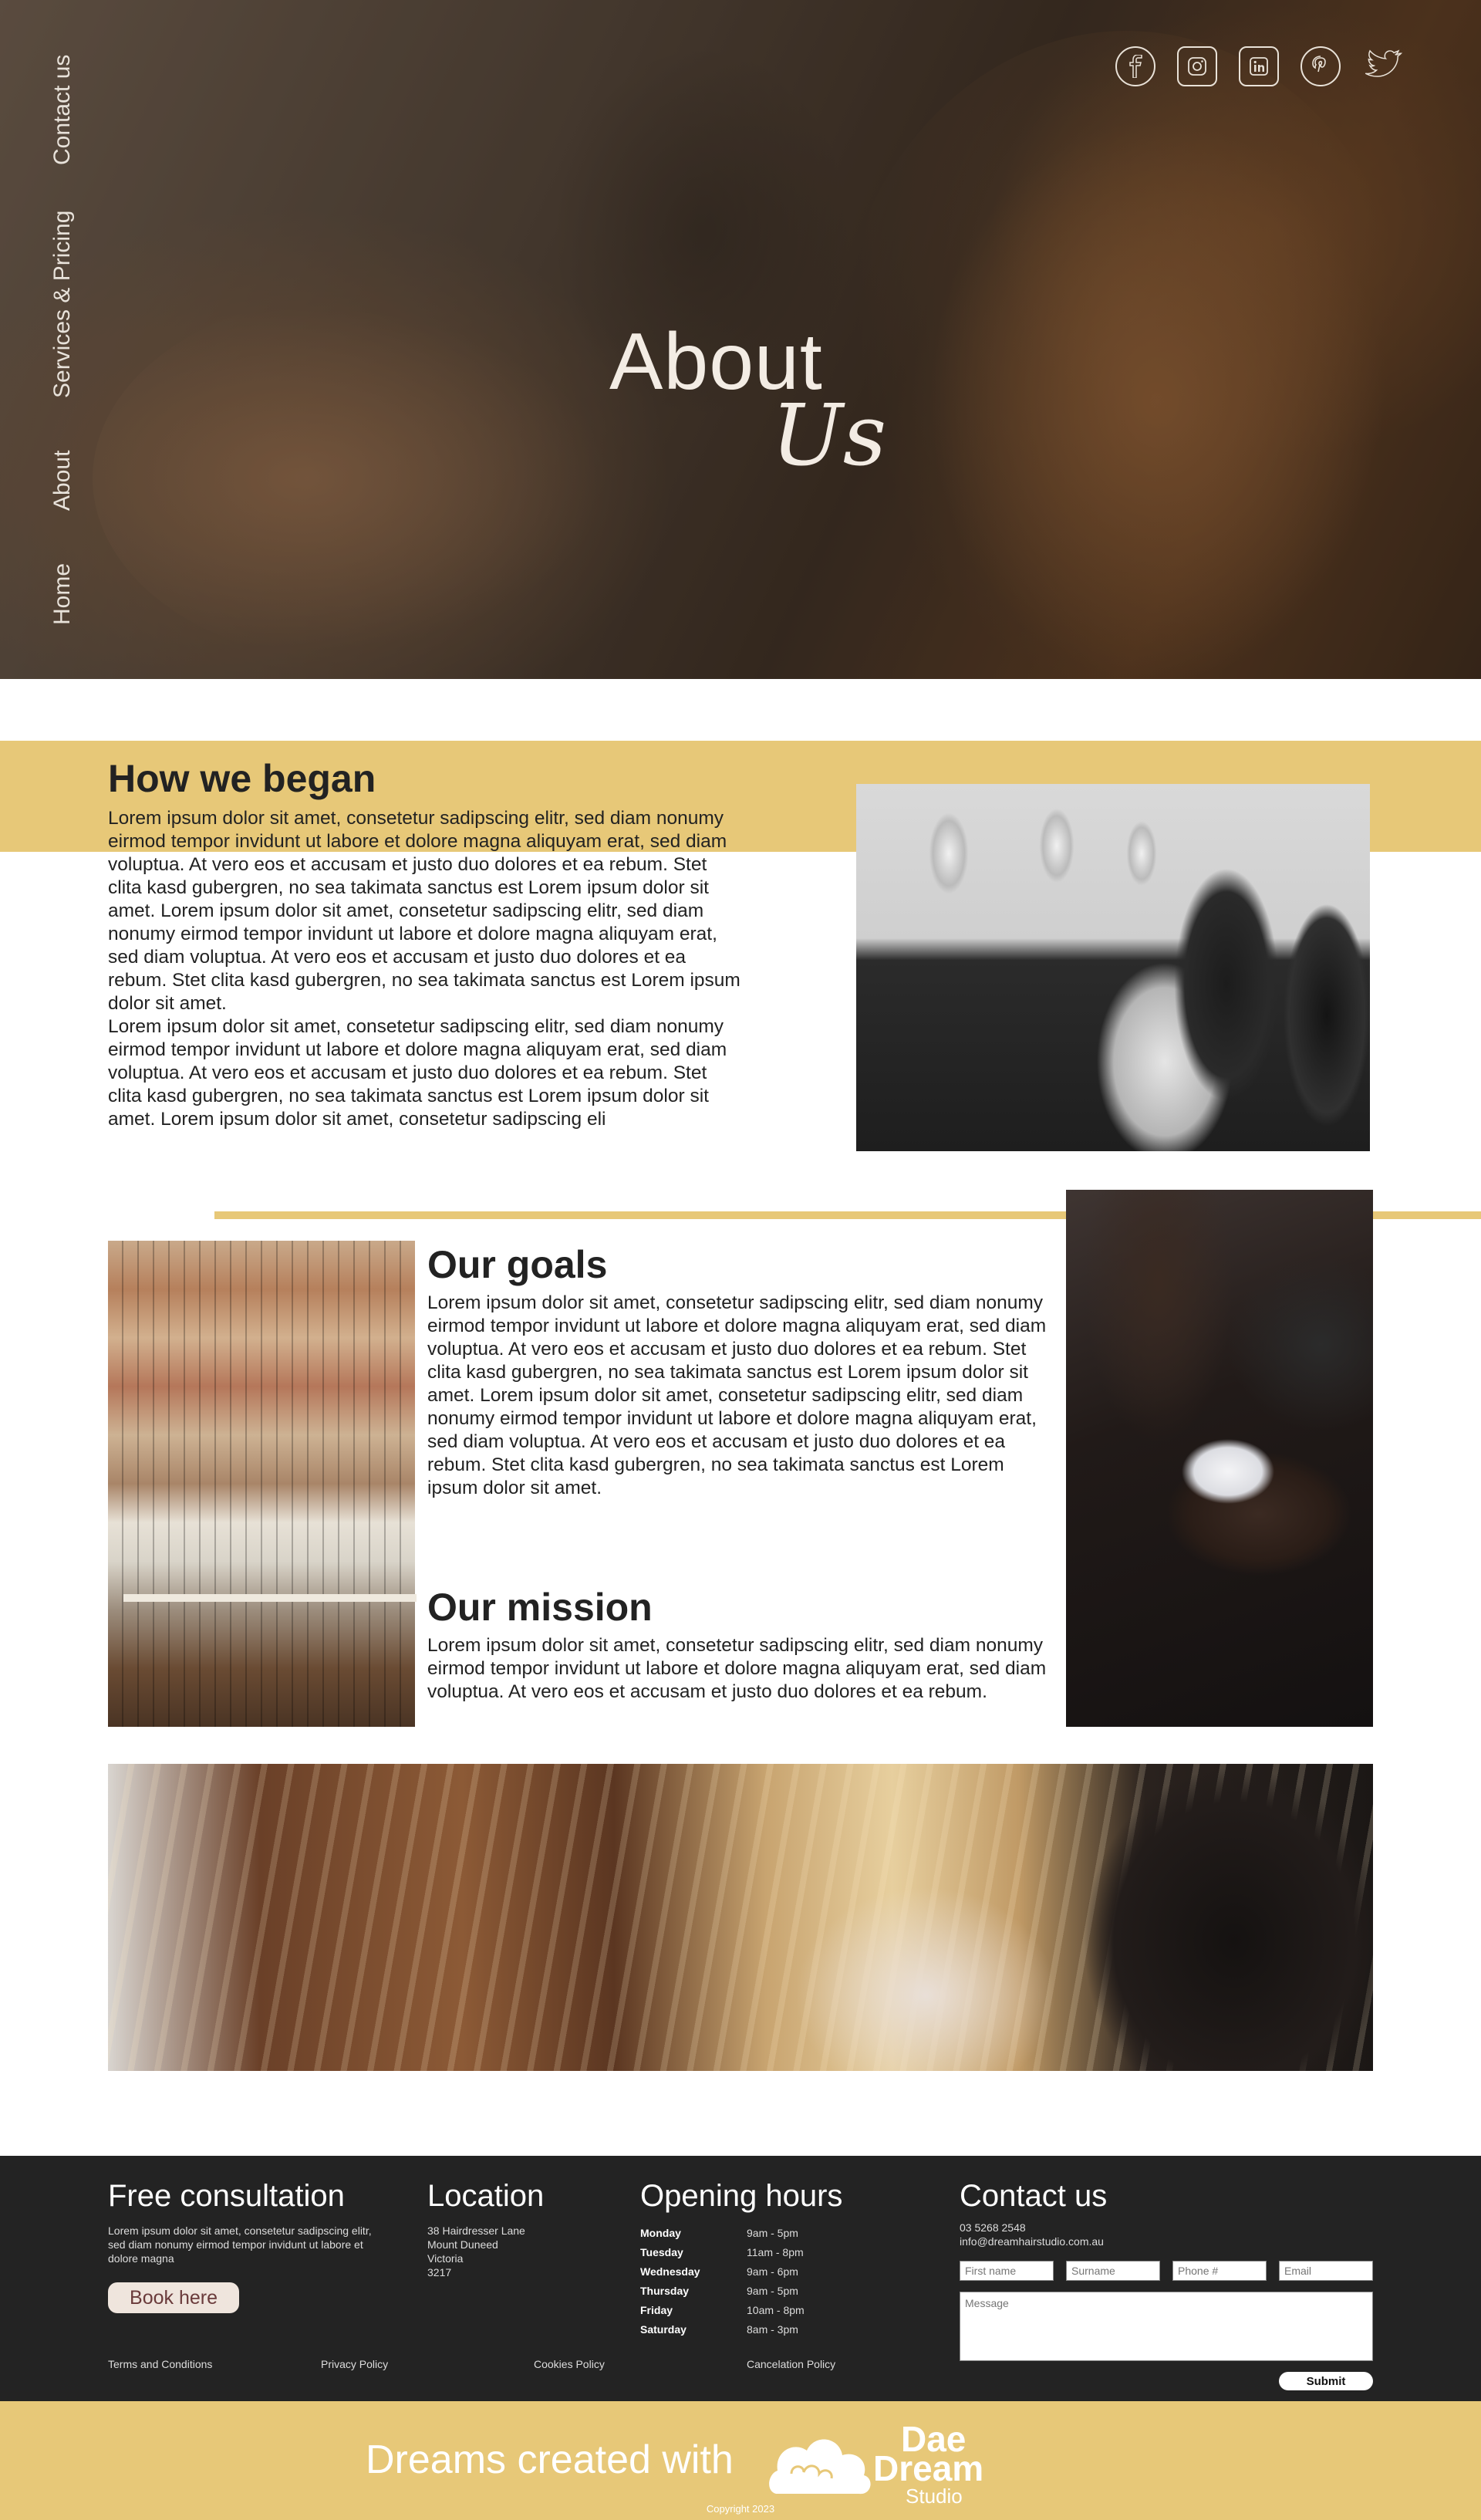 Image resolution: width=1481 pixels, height=2520 pixels. What do you see at coordinates (160, 2364) in the screenshot?
I see `terms-link: Terms and Conditions` at bounding box center [160, 2364].